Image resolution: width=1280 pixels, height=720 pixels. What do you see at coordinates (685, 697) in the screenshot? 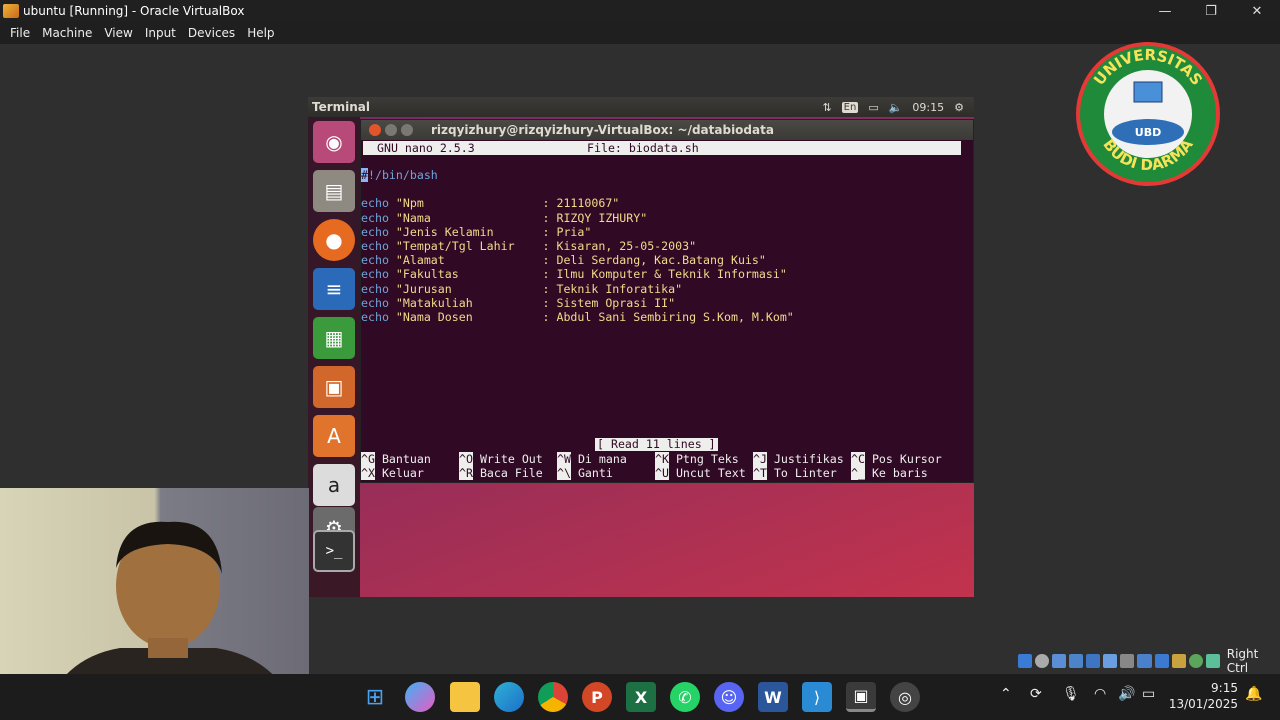
I see `whatsapp-icon: ✆` at bounding box center [685, 697].